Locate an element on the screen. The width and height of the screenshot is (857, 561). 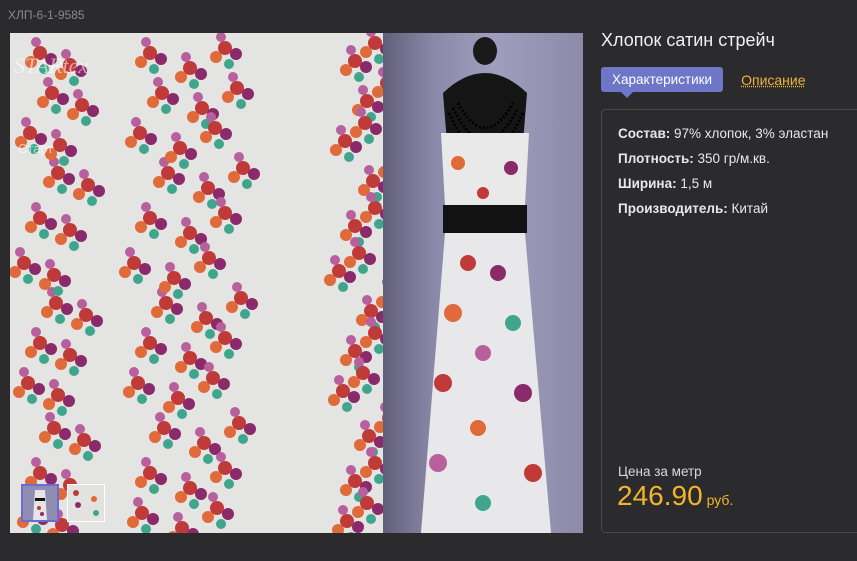
spec-density: Плотность: 350 гр/м.кв. is located at coordinates (694, 158).